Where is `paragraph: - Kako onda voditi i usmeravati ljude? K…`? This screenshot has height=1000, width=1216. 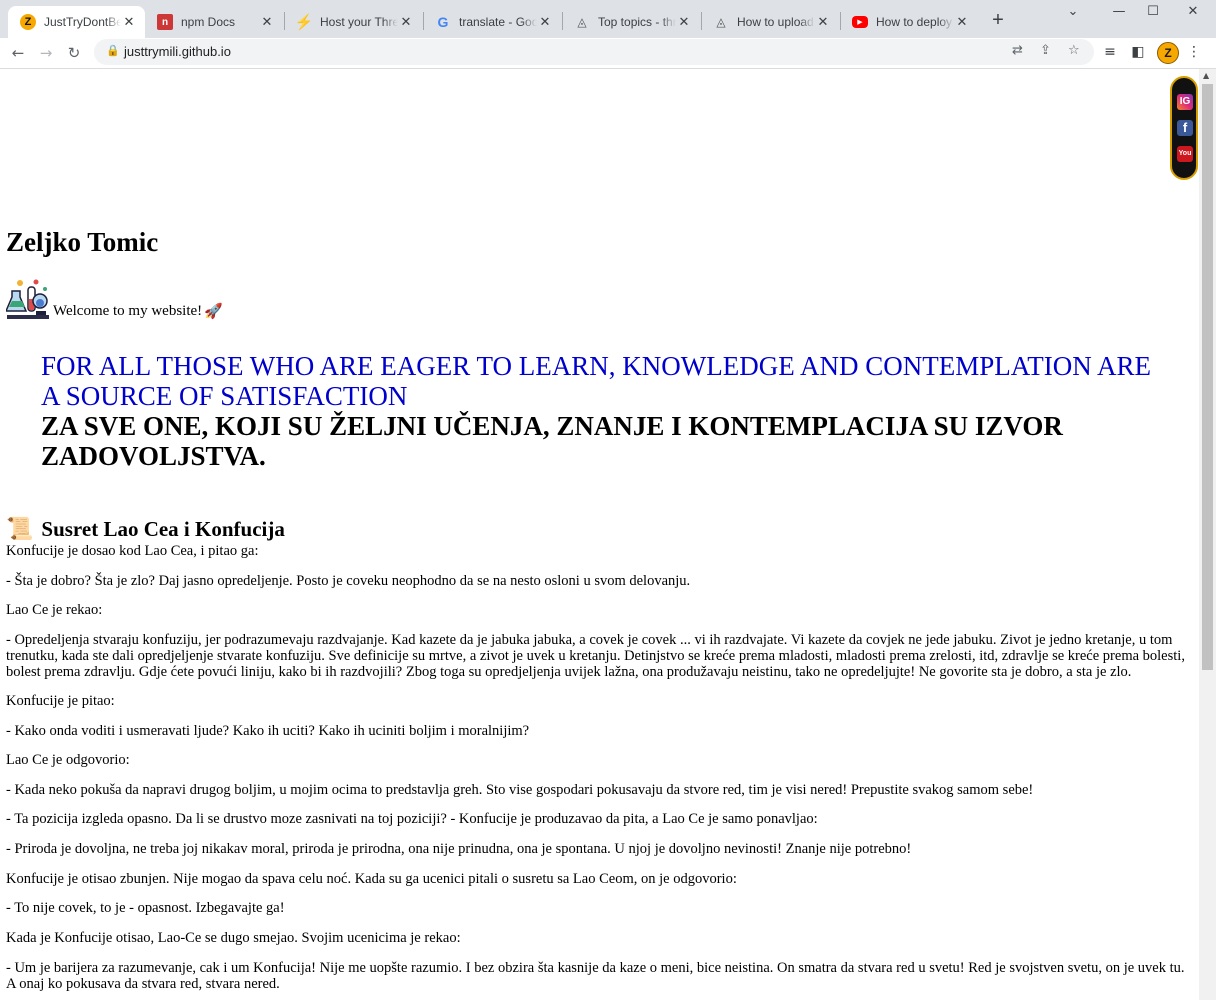 paragraph: - Kako onda voditi i usmeravati ljude? K… is located at coordinates (268, 731).